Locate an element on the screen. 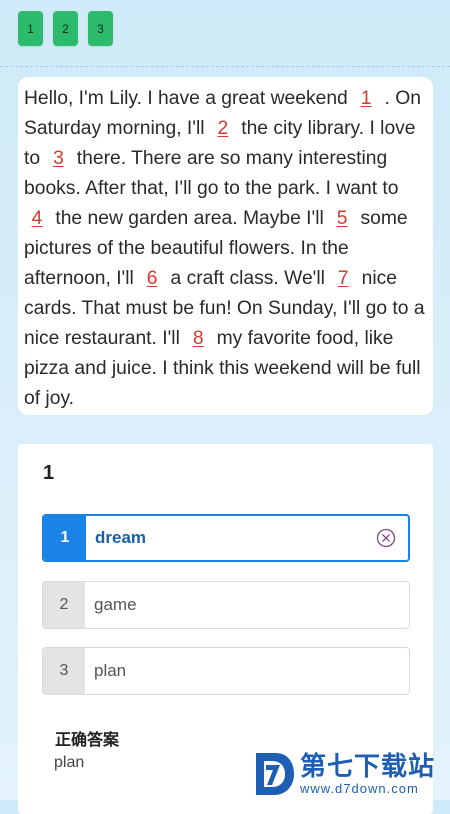 The image size is (450, 814). passage-text: the new garden area. Maybe I'll is located at coordinates (190, 218).